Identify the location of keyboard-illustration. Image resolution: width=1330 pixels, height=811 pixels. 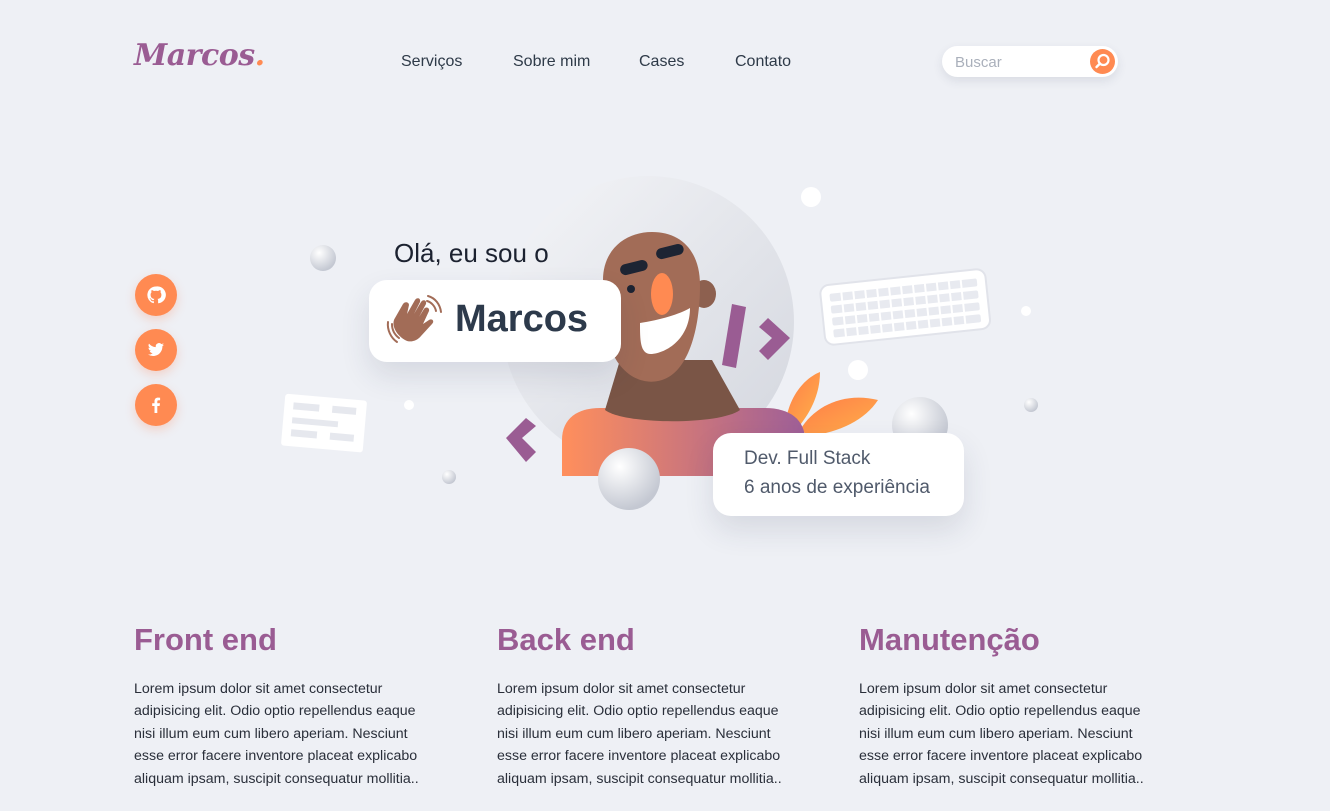
(905, 307).